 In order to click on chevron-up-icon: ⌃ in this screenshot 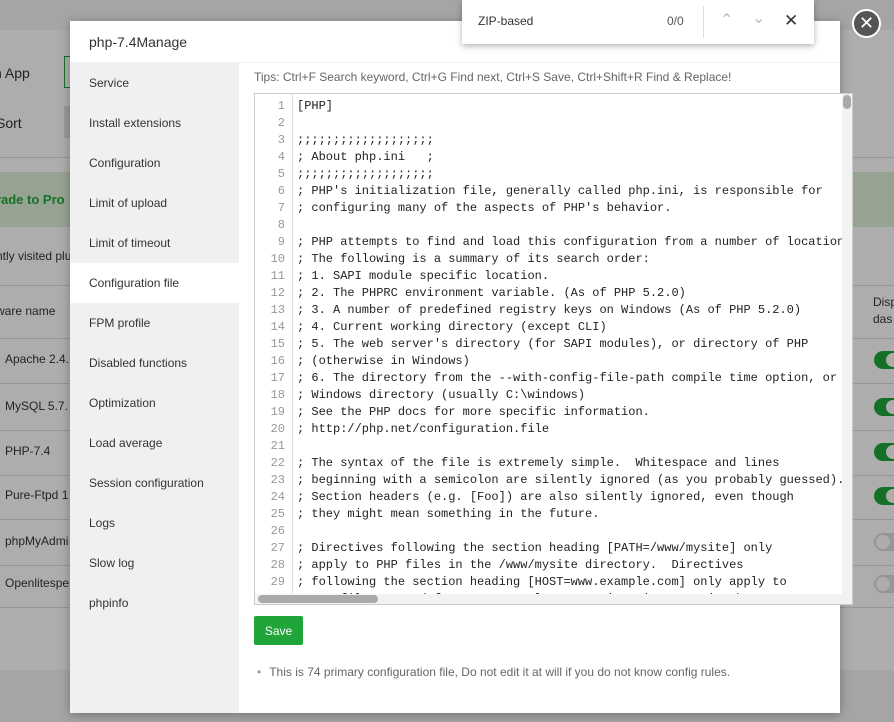, I will do `click(726, 20)`.